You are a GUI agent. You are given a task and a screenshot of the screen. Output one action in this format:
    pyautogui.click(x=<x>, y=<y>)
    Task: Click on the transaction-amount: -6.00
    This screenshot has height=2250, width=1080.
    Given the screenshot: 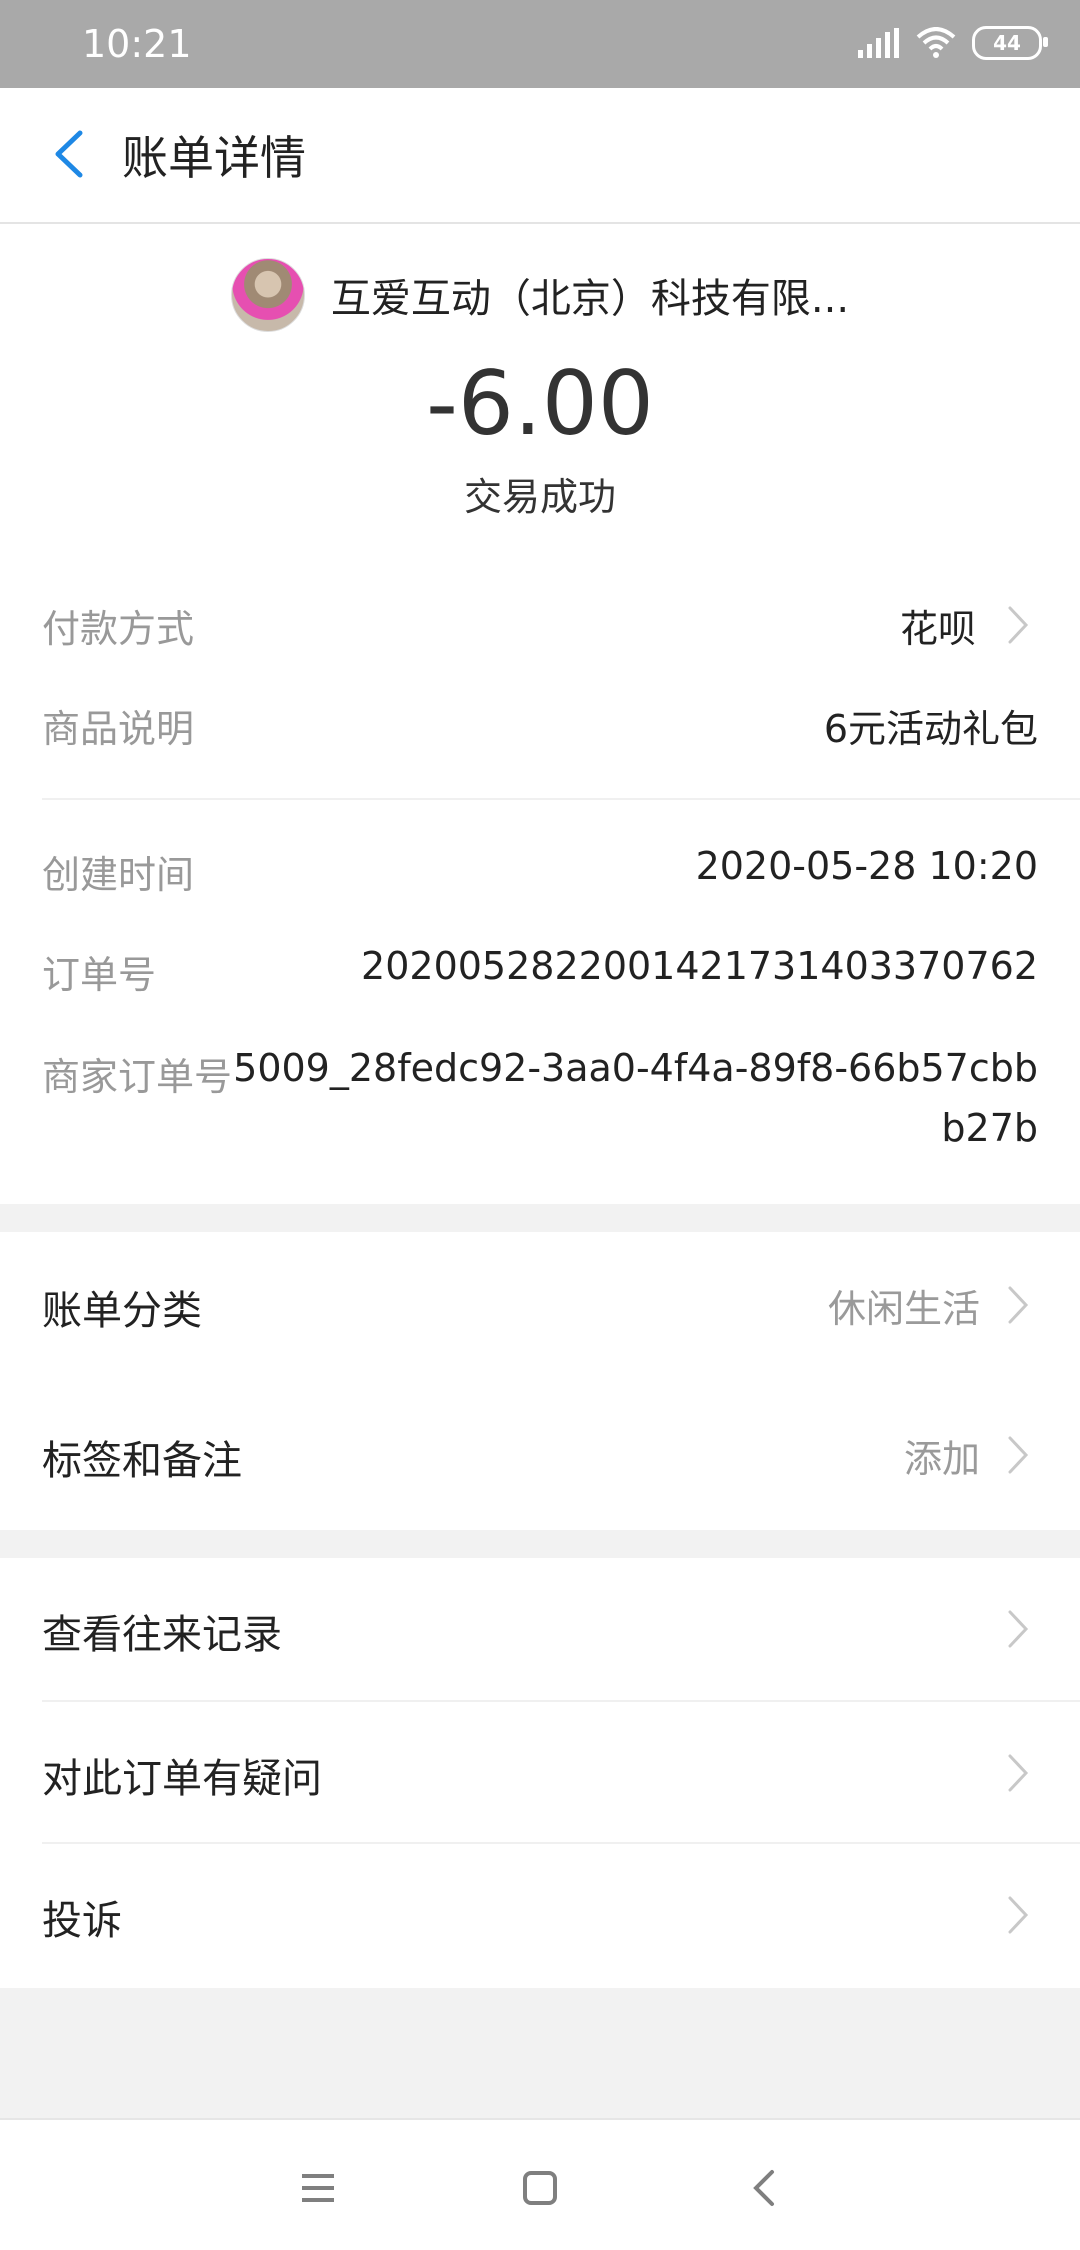 What is the action you would take?
    pyautogui.click(x=540, y=403)
    